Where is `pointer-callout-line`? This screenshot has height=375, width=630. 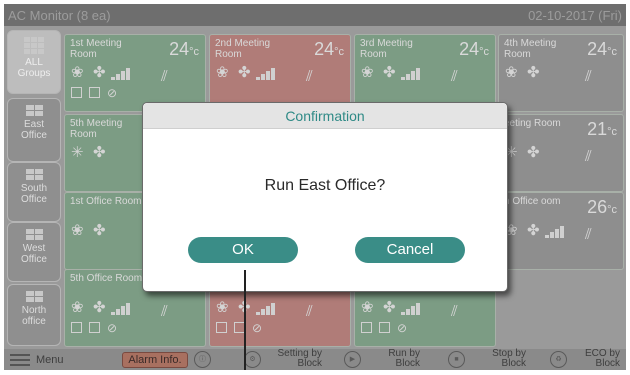
pointer-callout-line is located at coordinates (245, 320).